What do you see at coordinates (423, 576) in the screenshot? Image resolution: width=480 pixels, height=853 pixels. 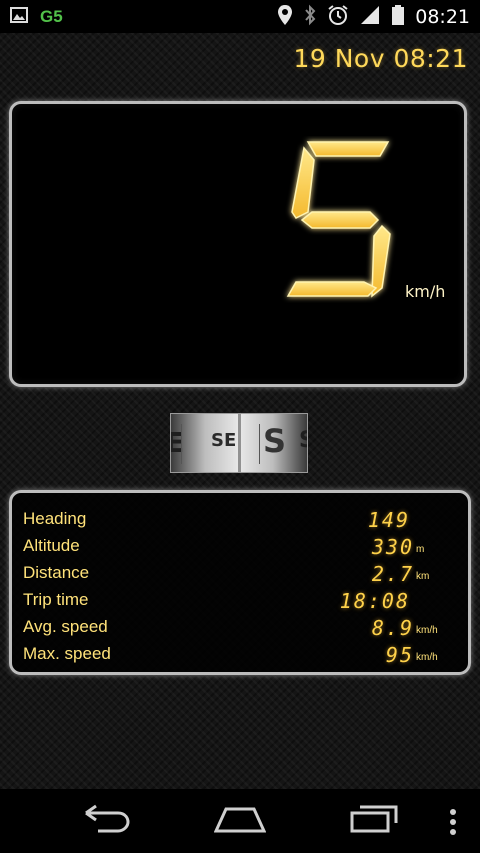 I see `stat-unit: km` at bounding box center [423, 576].